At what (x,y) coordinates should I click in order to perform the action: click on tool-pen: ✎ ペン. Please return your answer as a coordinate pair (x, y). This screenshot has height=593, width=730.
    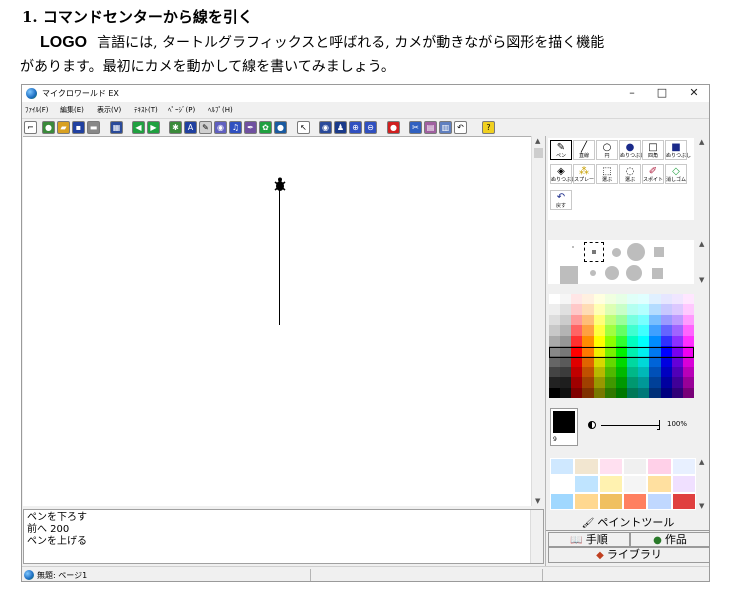
    Looking at the image, I should click on (561, 150).